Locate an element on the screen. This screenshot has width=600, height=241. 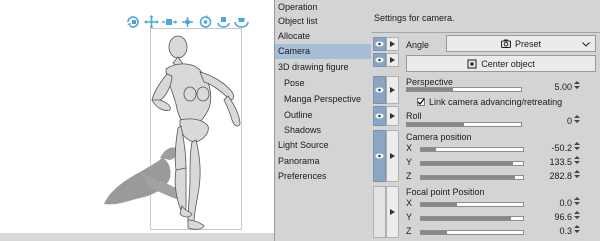
nav-item-pose: Pose is located at coordinates (323, 83).